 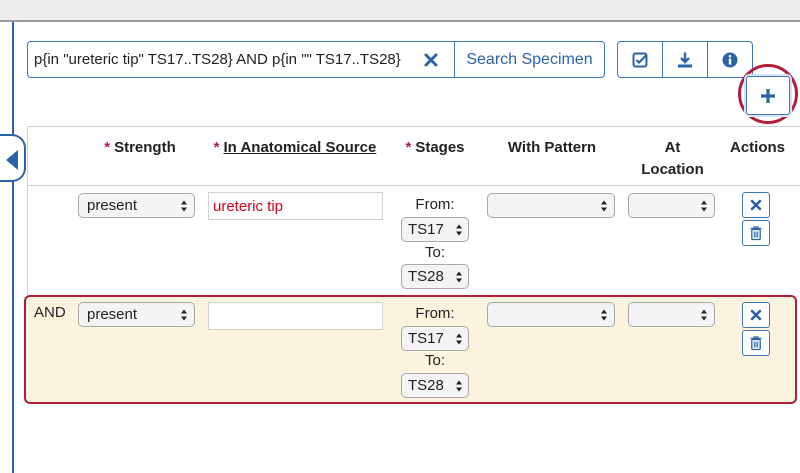 I want to click on download-icon, so click(x=685, y=59).